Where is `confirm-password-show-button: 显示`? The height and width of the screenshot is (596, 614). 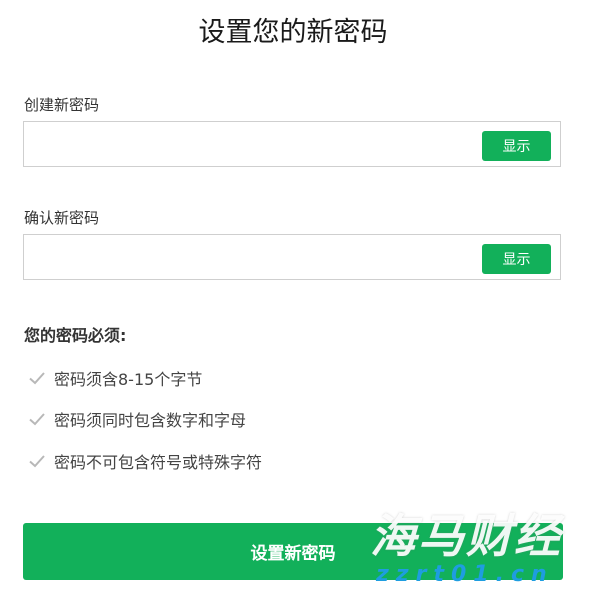 confirm-password-show-button: 显示 is located at coordinates (516, 259).